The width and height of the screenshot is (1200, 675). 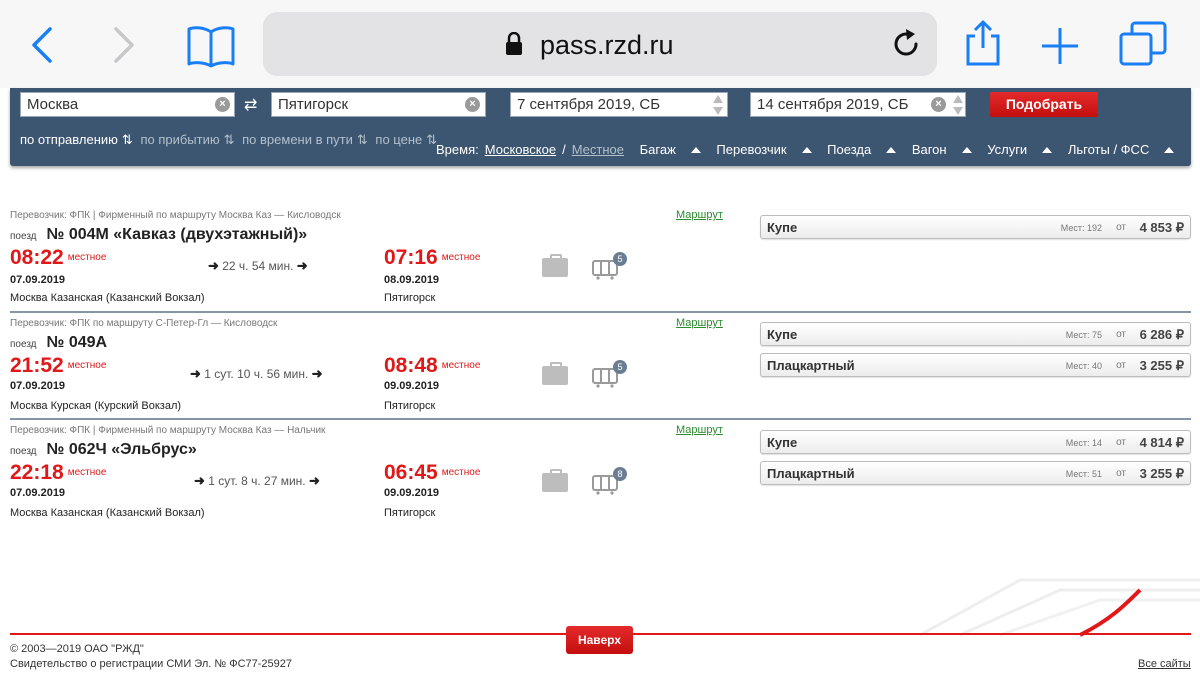 I want to click on bookmarks-icon, so click(x=211, y=46).